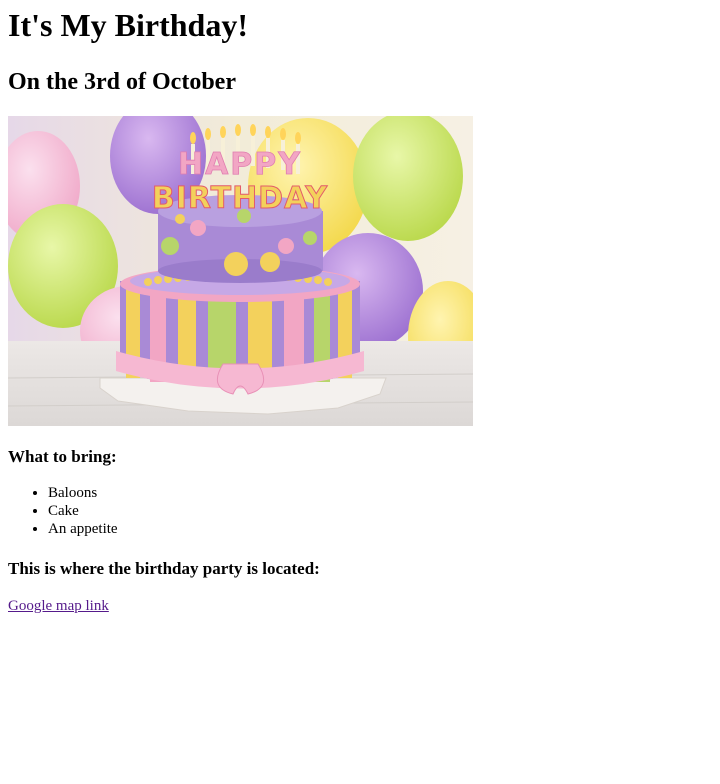 The height and width of the screenshot is (784, 720). I want to click on list-item: Baloons, so click(380, 493).